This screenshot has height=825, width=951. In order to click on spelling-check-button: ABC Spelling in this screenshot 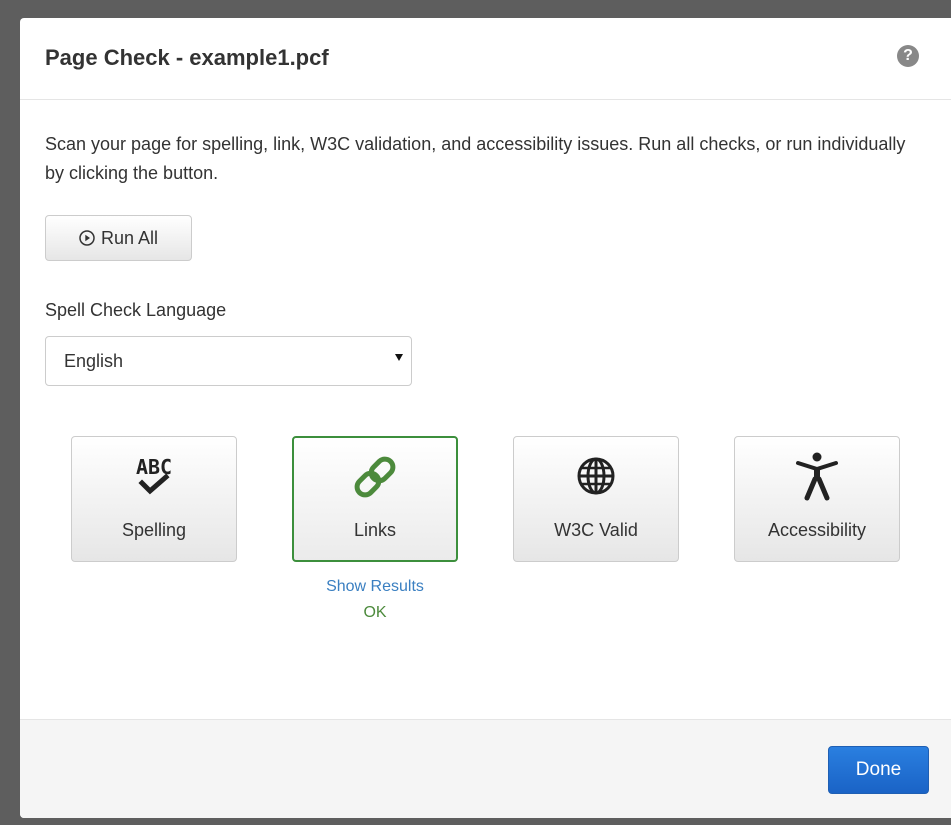, I will do `click(154, 499)`.